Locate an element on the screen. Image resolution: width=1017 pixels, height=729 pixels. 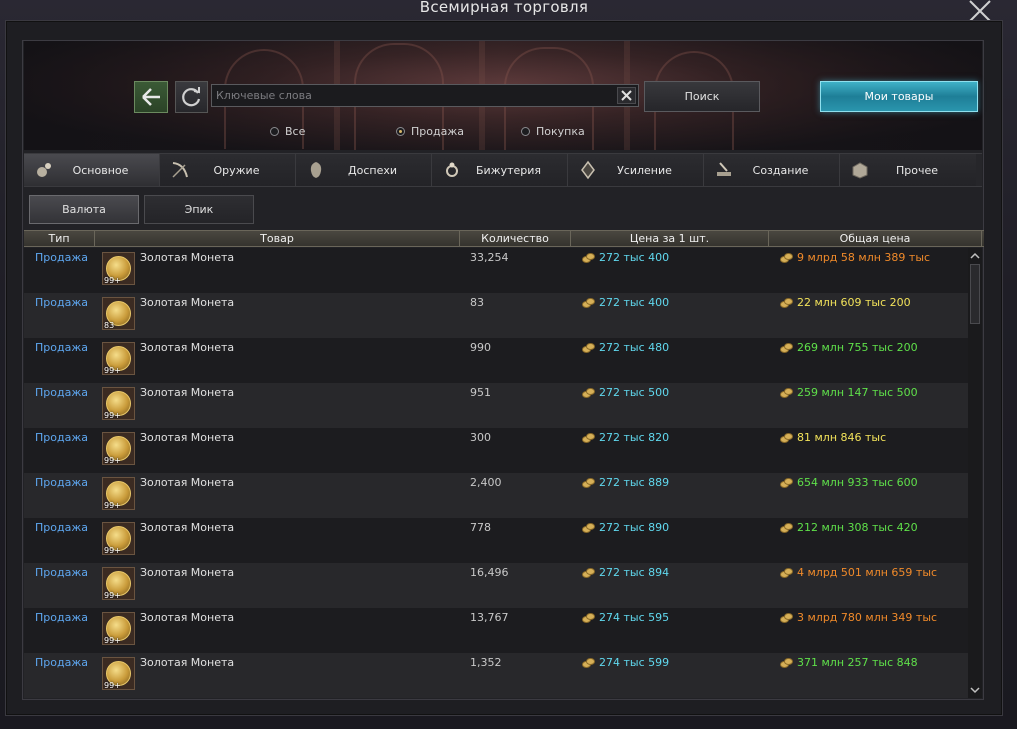
back-button is located at coordinates (151, 97).